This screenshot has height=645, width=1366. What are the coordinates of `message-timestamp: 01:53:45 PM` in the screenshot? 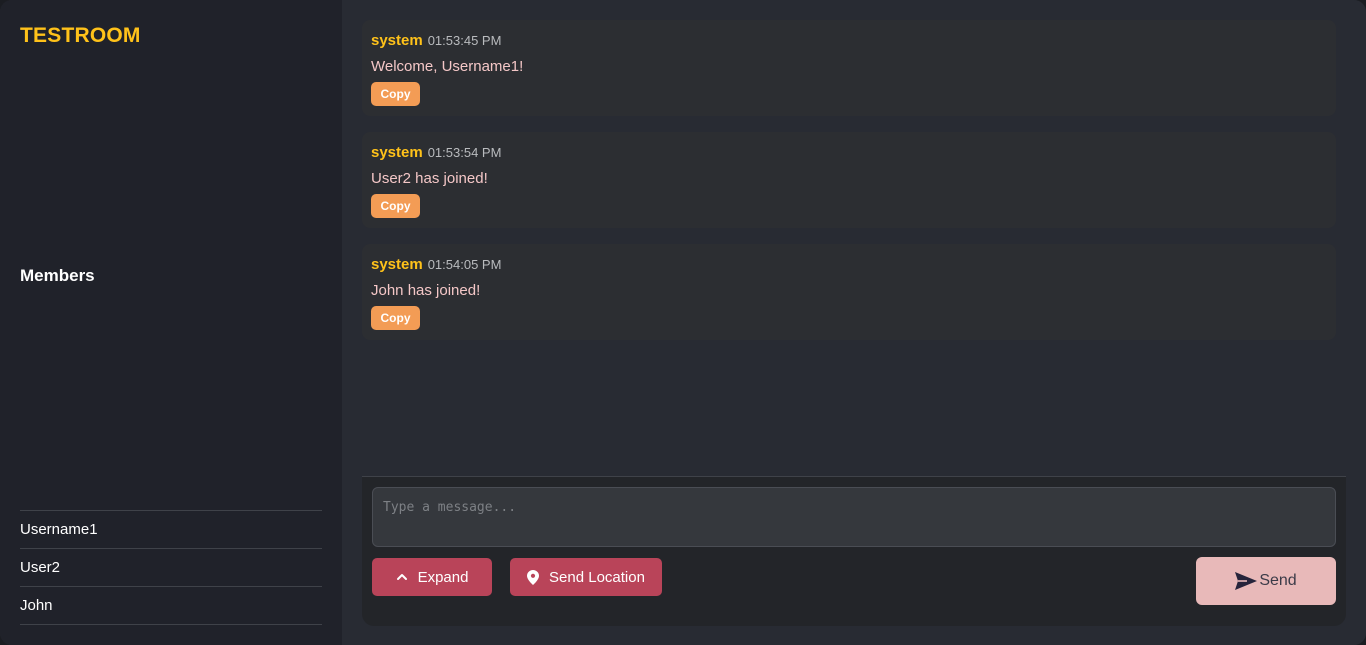 It's located at (464, 40).